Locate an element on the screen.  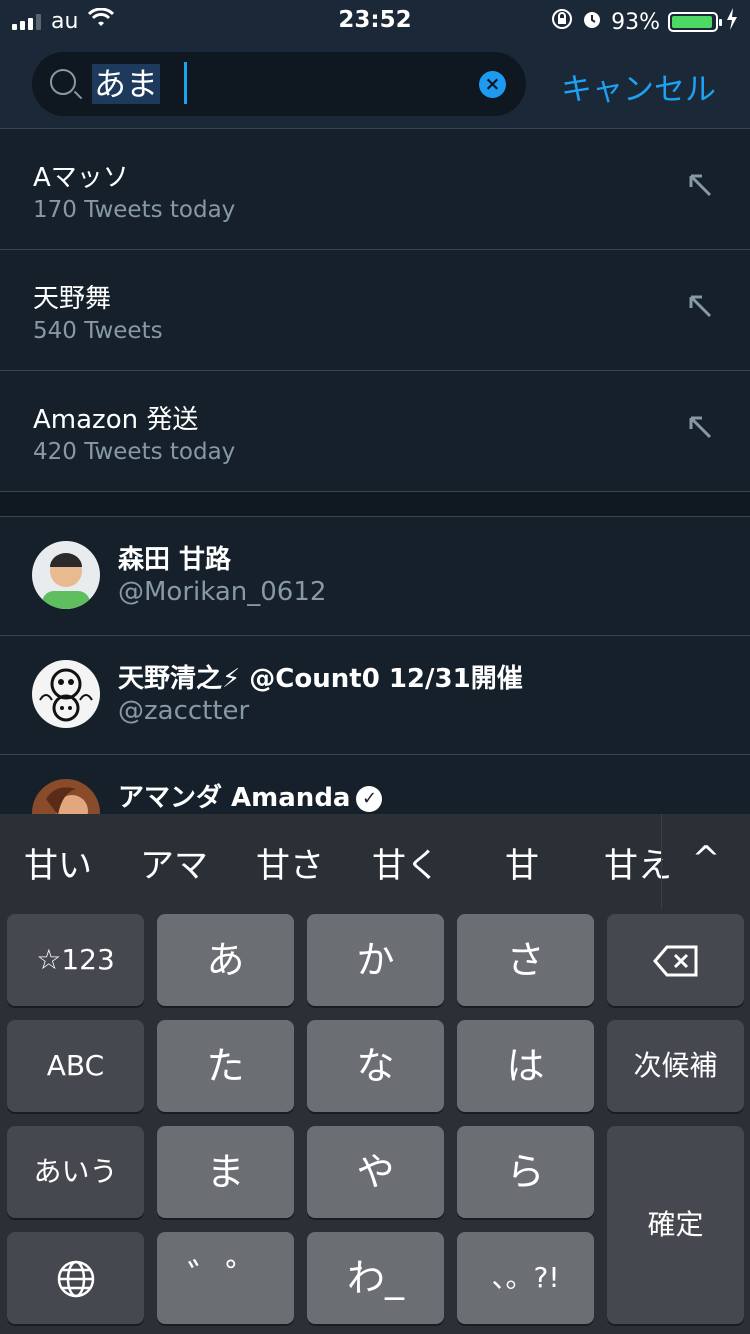
candidate-item: アマ is located at coordinates (174, 862).